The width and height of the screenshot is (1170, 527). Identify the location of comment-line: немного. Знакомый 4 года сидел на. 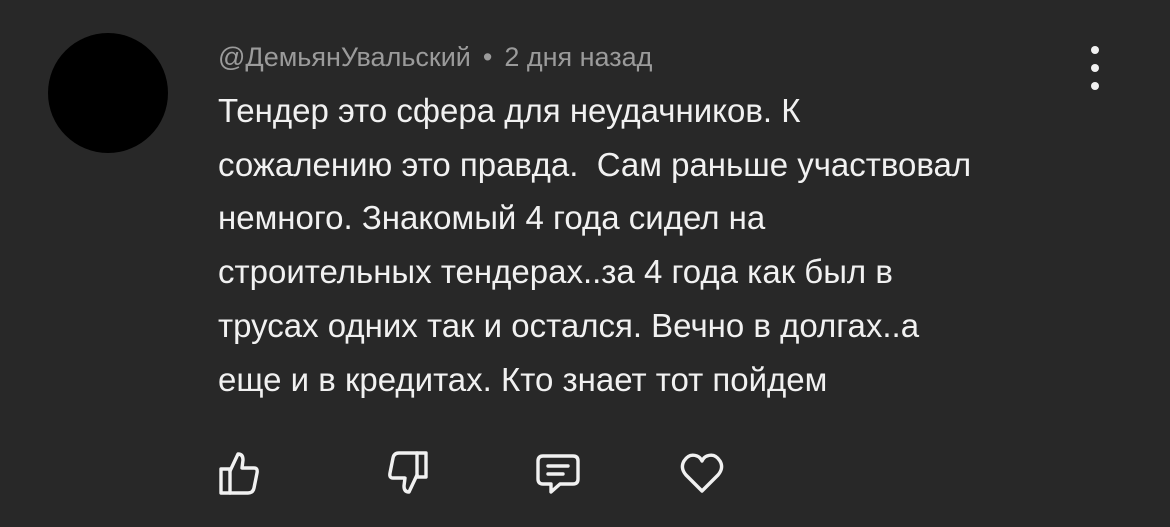
(492, 218).